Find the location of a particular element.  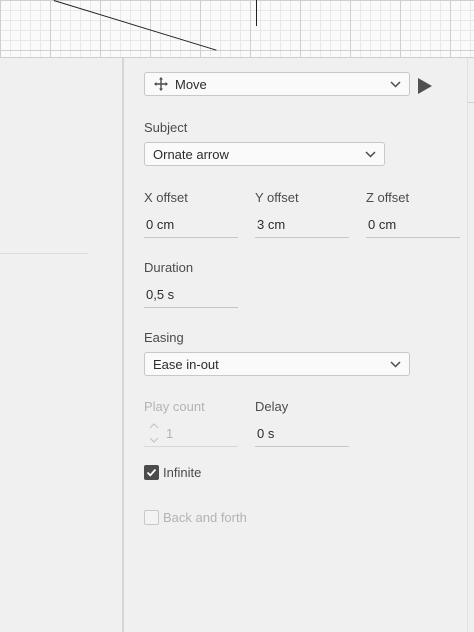

delay-label: Delay is located at coordinates (272, 406).